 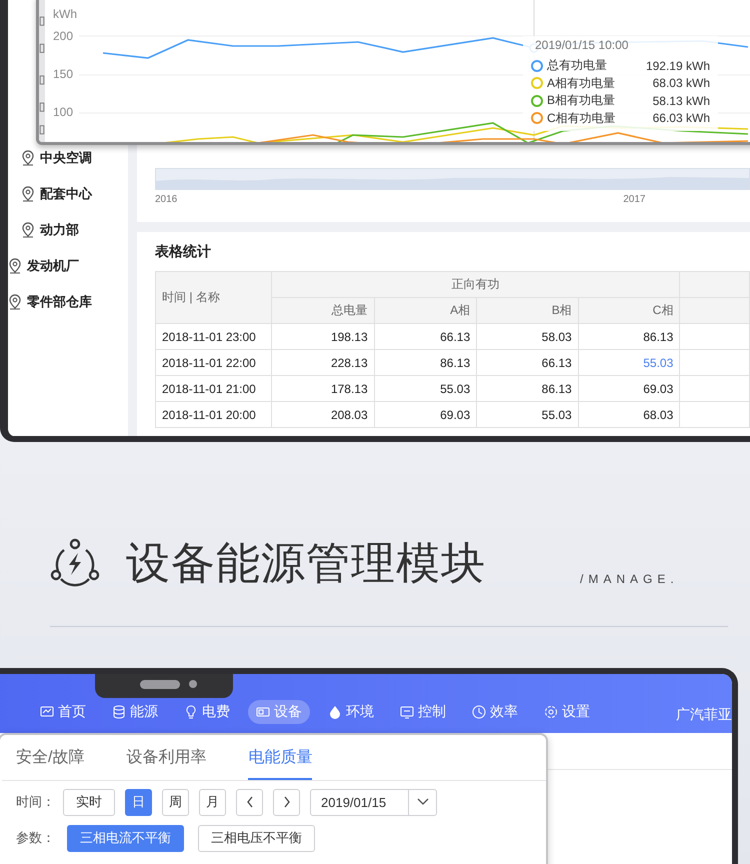 What do you see at coordinates (47, 712) in the screenshot?
I see `monitor-icon` at bounding box center [47, 712].